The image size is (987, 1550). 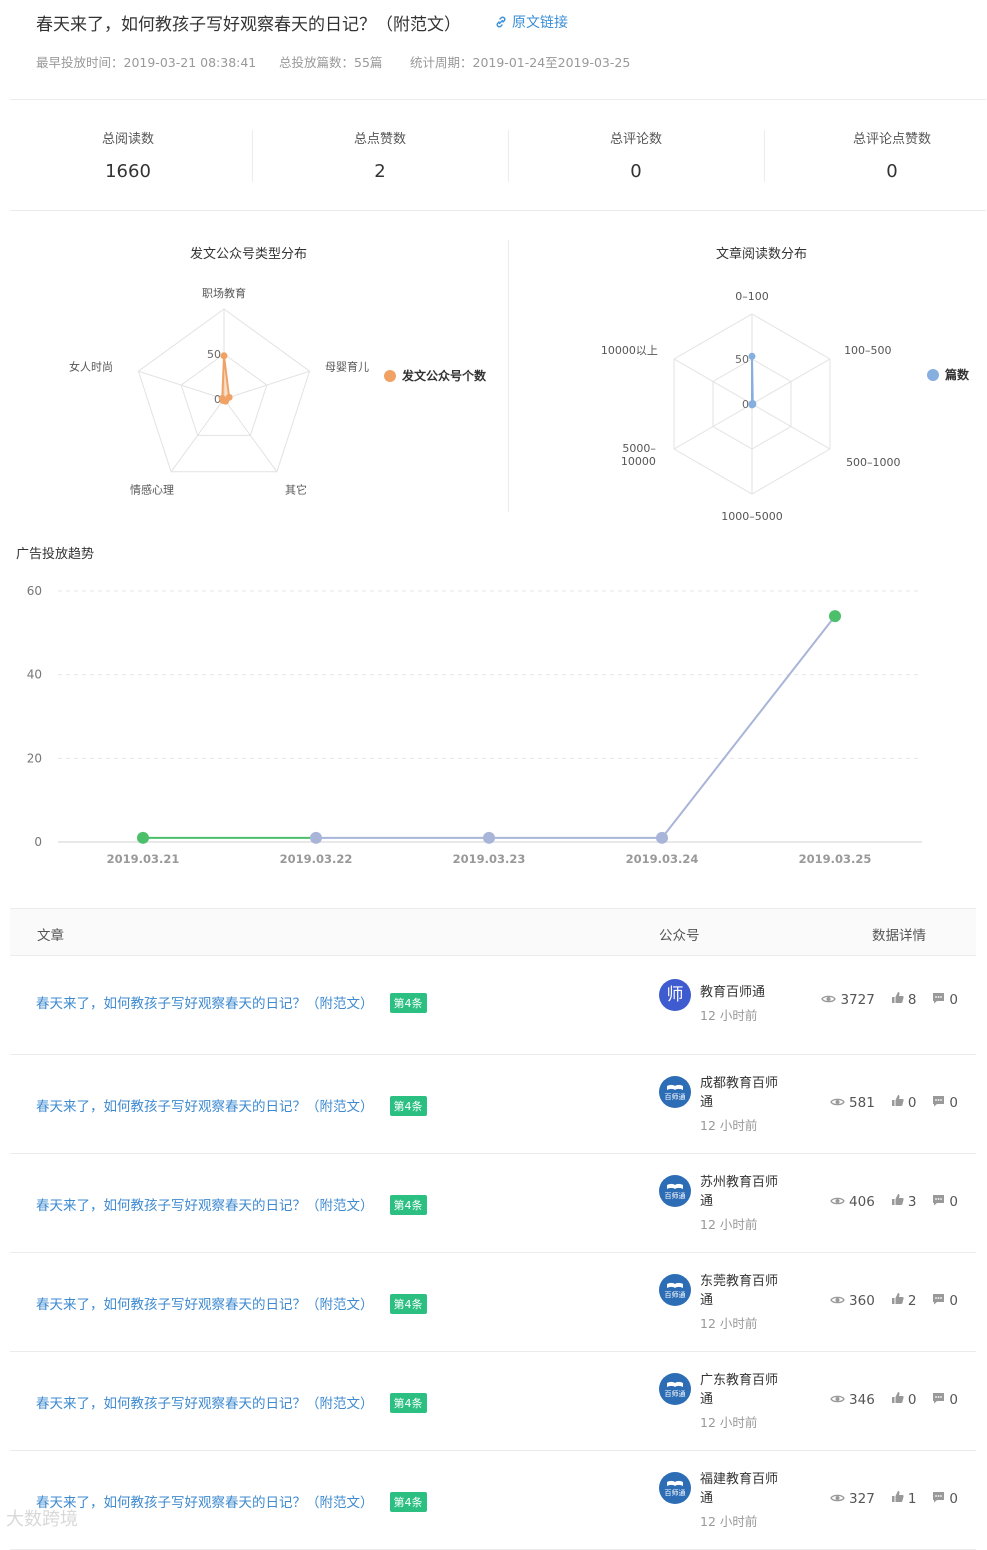 What do you see at coordinates (912, 1000) in the screenshot?
I see `like-count: 8` at bounding box center [912, 1000].